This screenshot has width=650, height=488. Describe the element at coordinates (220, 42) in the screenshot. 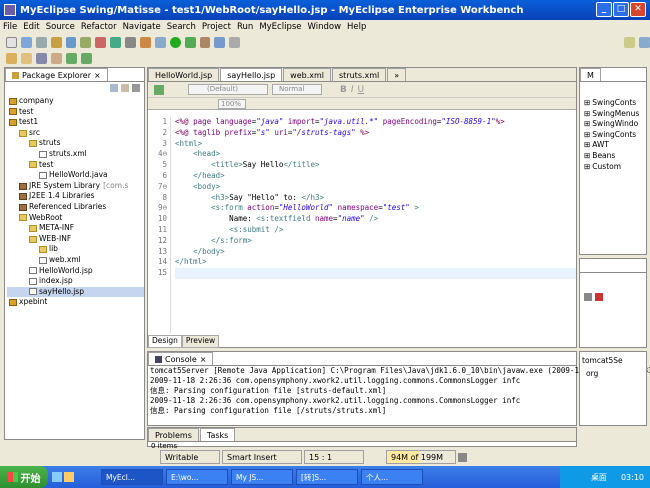

I see `search-icon` at that location.